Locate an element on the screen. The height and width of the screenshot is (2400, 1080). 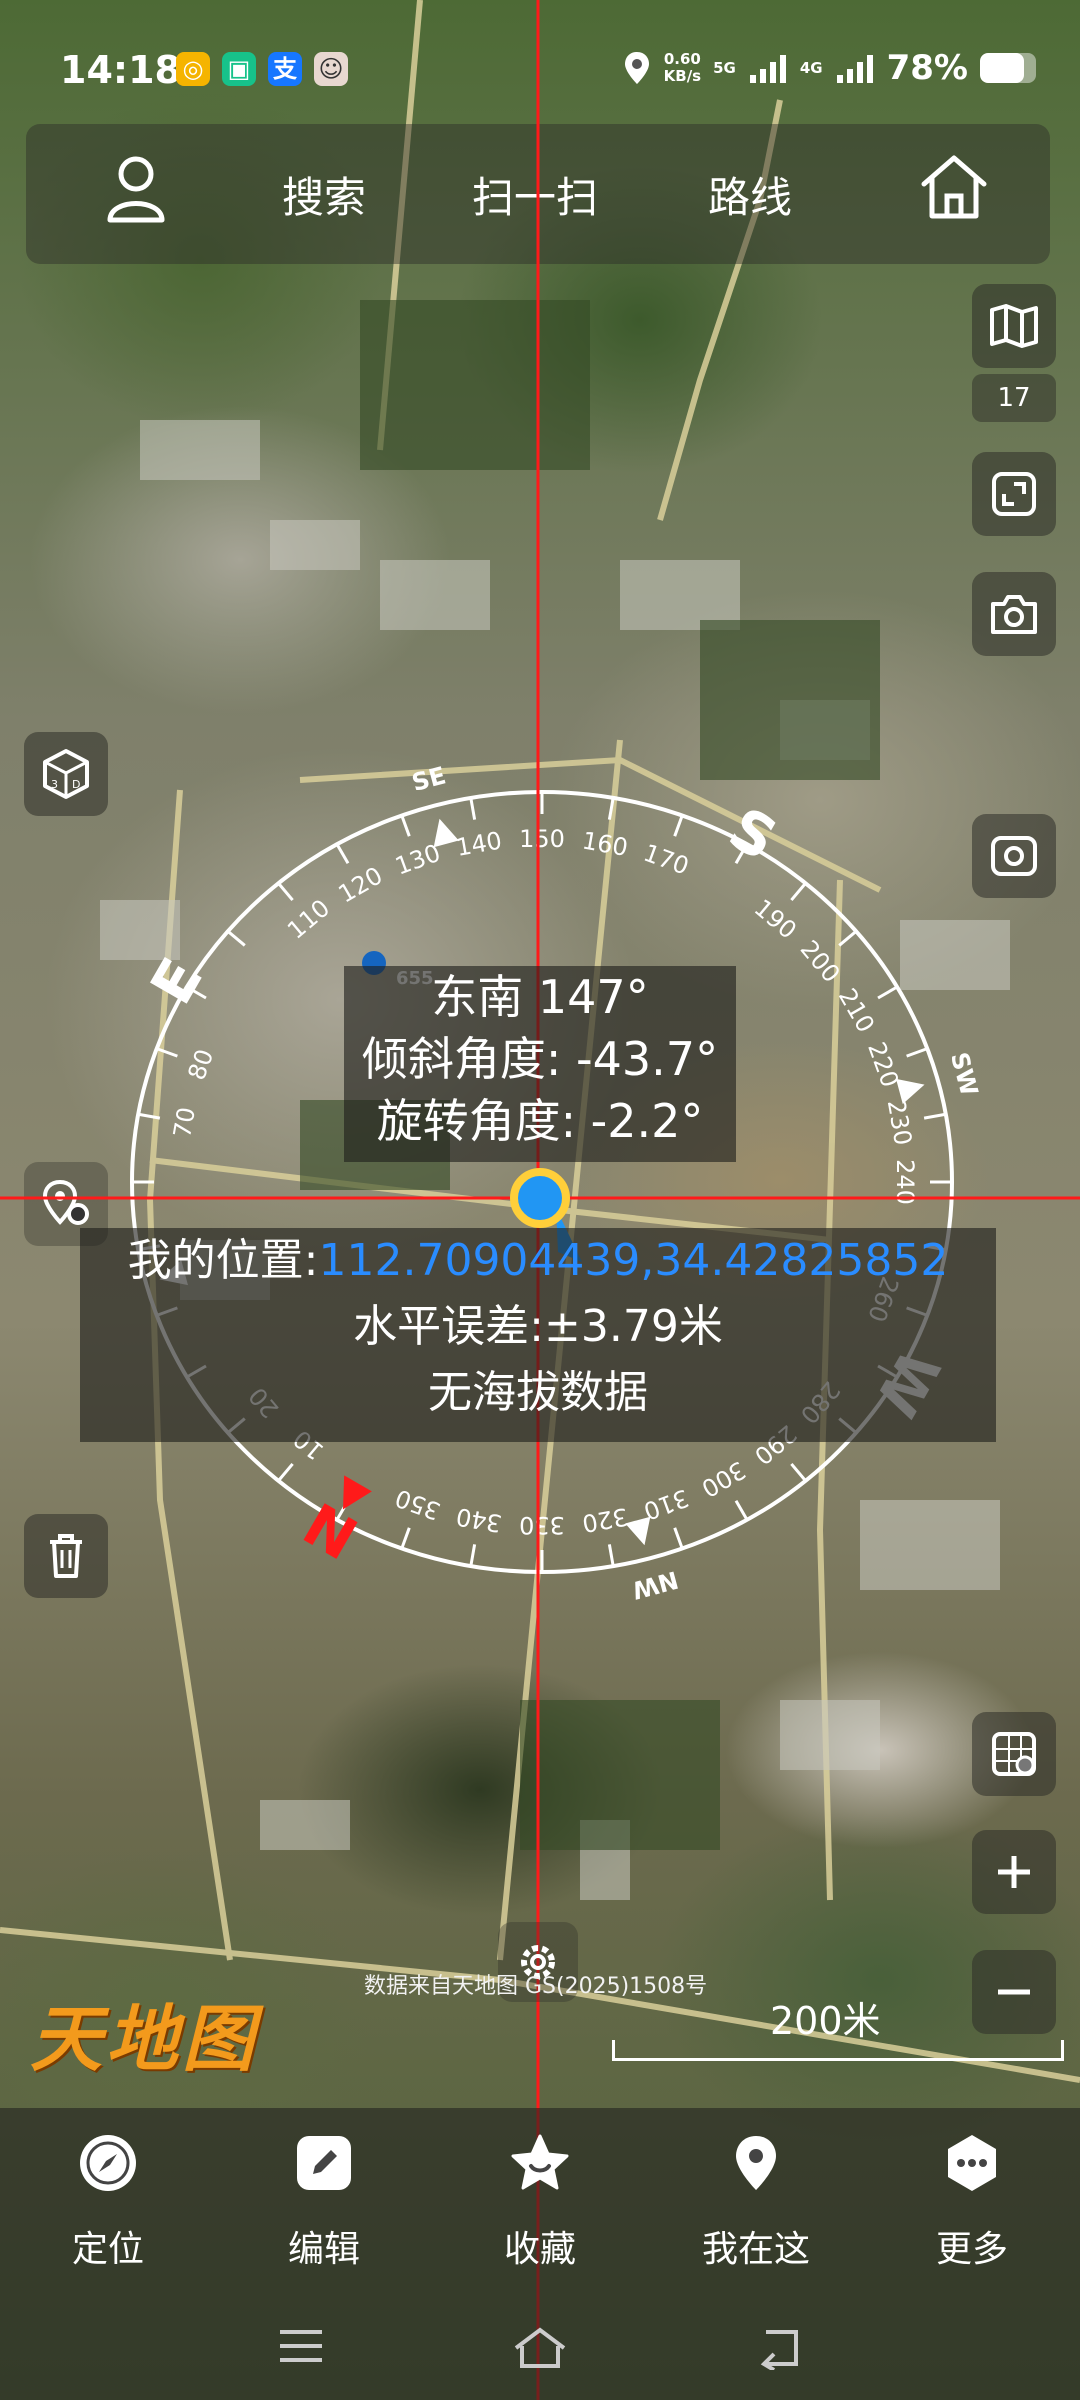
tilt-text: 倾斜角度: -43.7° is located at coordinates (540, 1059).